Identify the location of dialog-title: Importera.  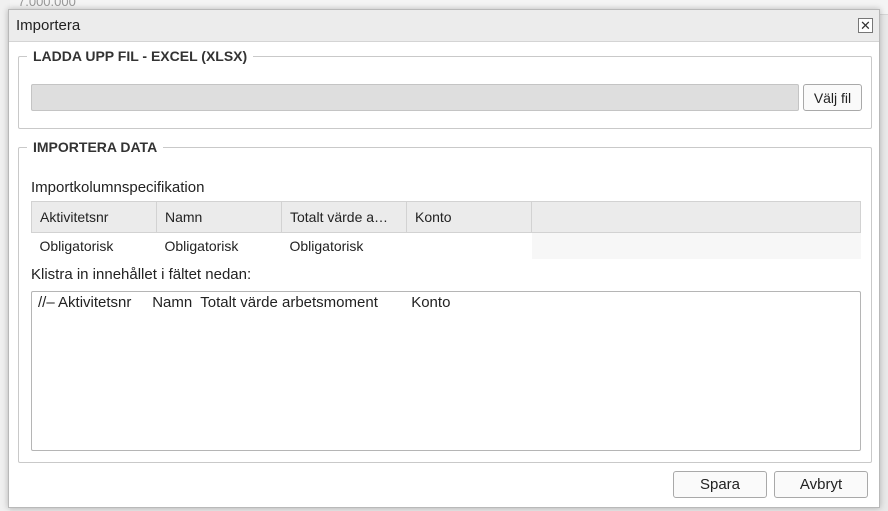
(48, 25).